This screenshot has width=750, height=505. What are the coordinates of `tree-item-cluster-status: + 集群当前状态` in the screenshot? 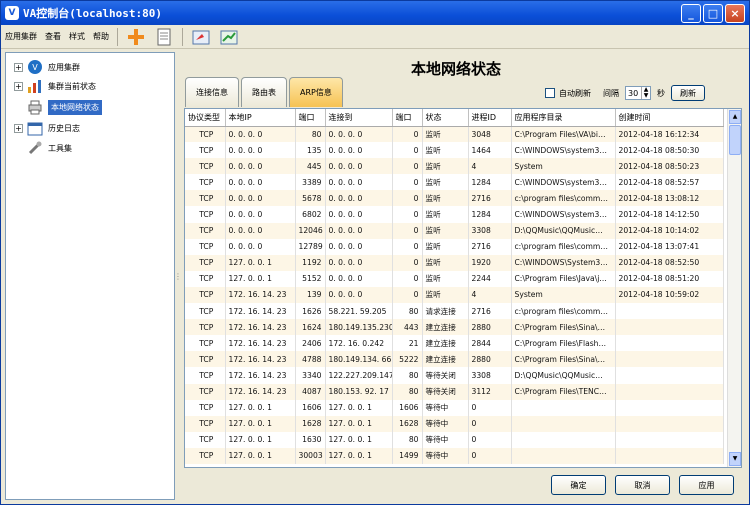 It's located at (55, 86).